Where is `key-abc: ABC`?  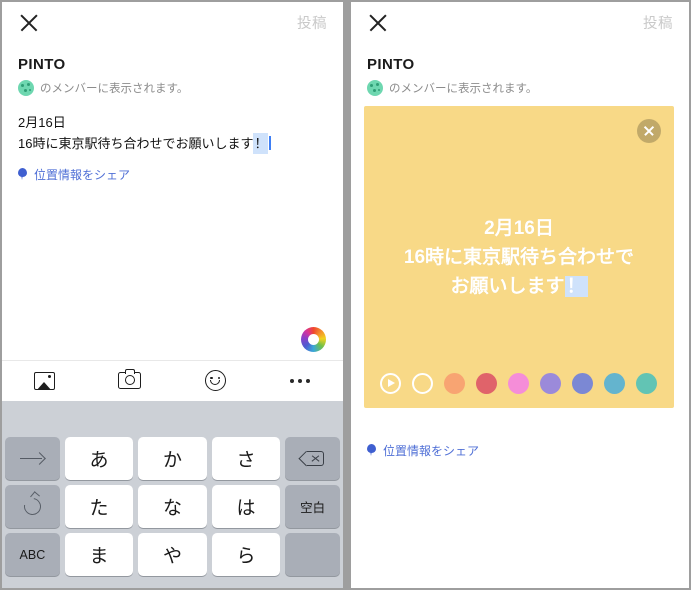
key-abc: ABC is located at coordinates (32, 554).